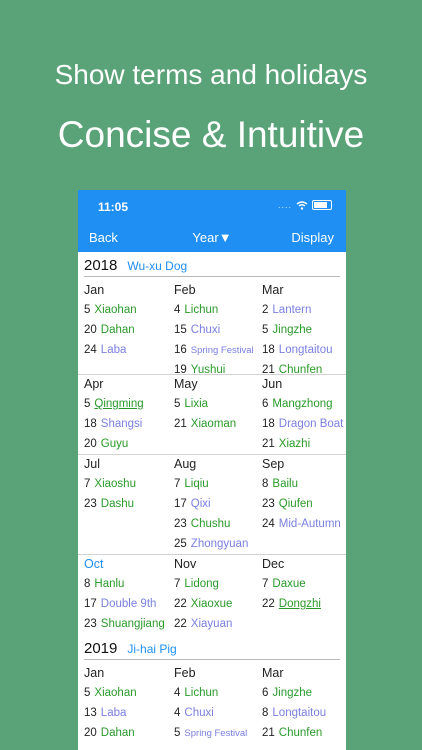  I want to click on calendar-entry: 4 Chuxi, so click(219, 715).